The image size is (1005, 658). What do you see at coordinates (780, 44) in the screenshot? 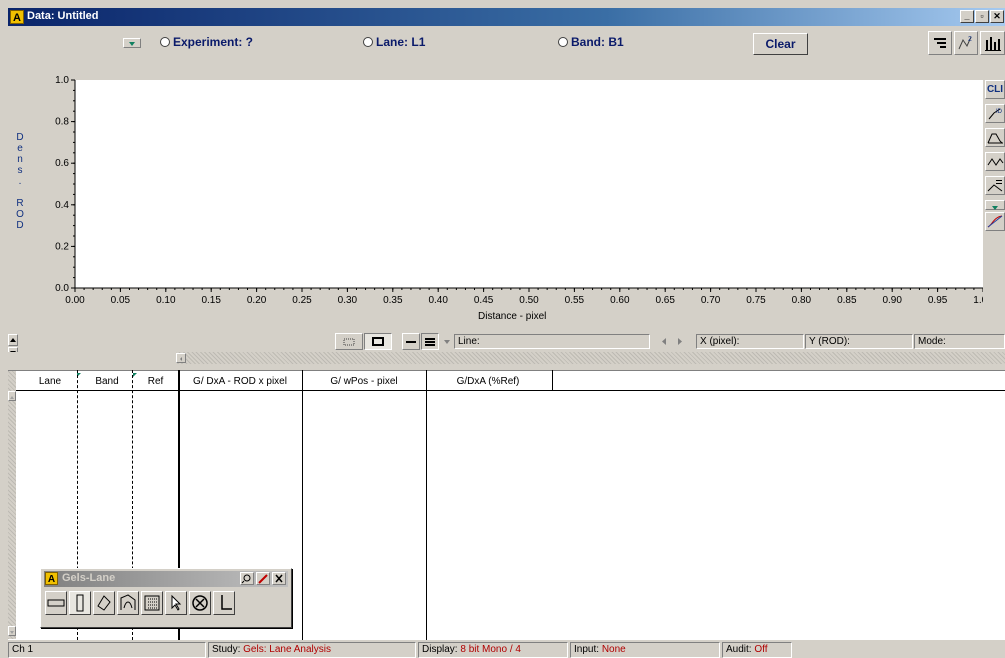
I see `clear-button: Clear` at bounding box center [780, 44].